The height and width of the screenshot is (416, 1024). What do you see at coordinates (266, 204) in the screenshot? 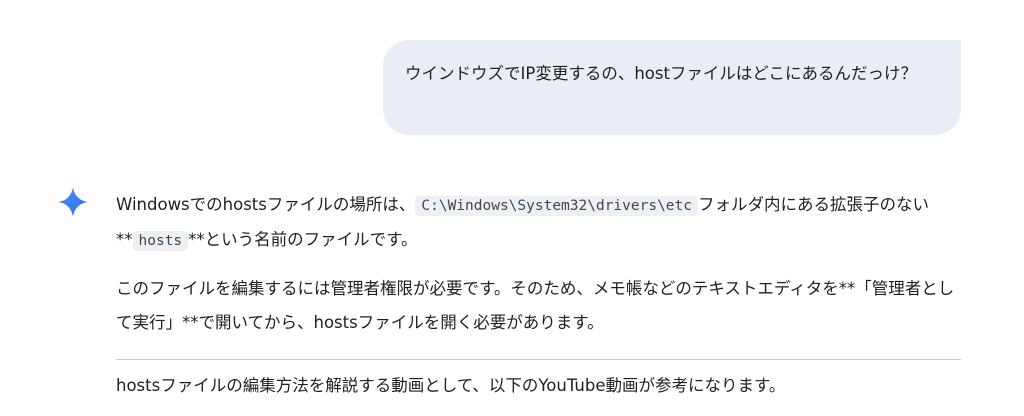
I see `p1-text-start: Windowsでのhostsファイルの場所は、` at bounding box center [266, 204].